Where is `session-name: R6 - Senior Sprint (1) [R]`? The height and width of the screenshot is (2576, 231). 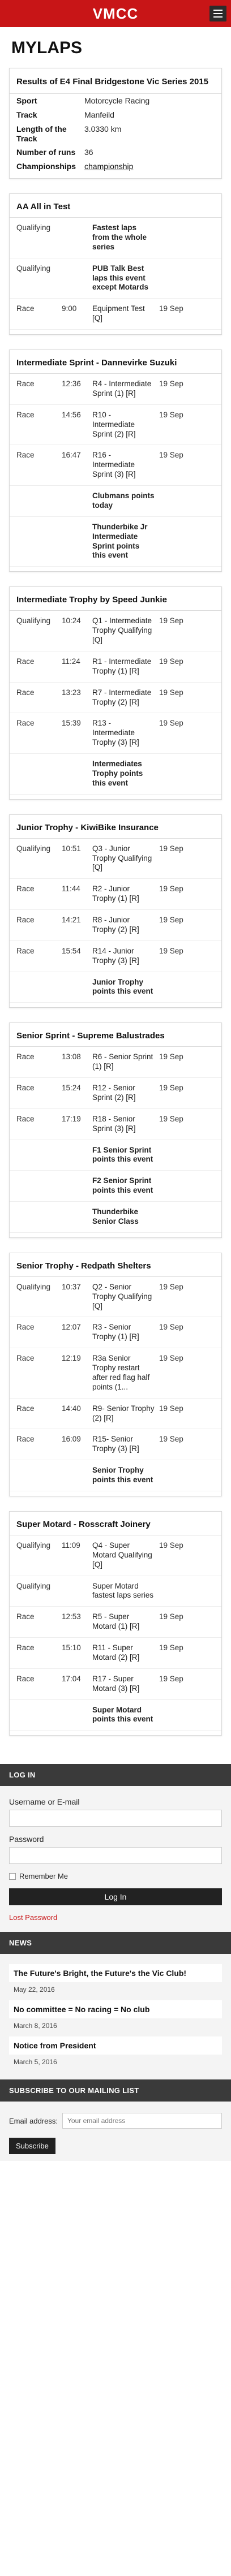 session-name: R6 - Senior Sprint (1) [R] is located at coordinates (125, 1062).